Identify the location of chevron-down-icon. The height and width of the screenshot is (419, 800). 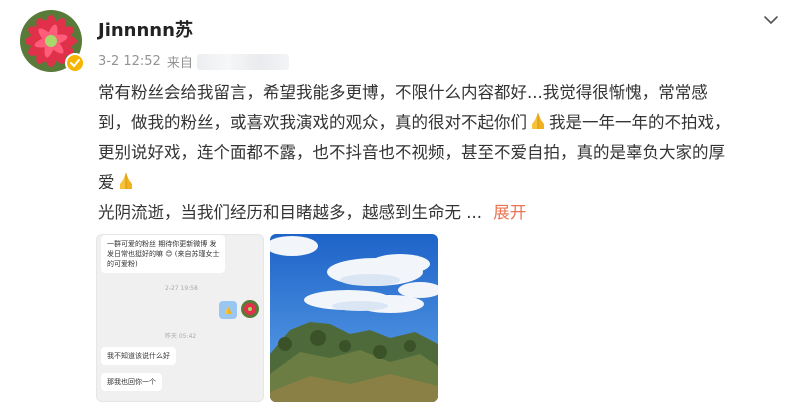
(771, 20).